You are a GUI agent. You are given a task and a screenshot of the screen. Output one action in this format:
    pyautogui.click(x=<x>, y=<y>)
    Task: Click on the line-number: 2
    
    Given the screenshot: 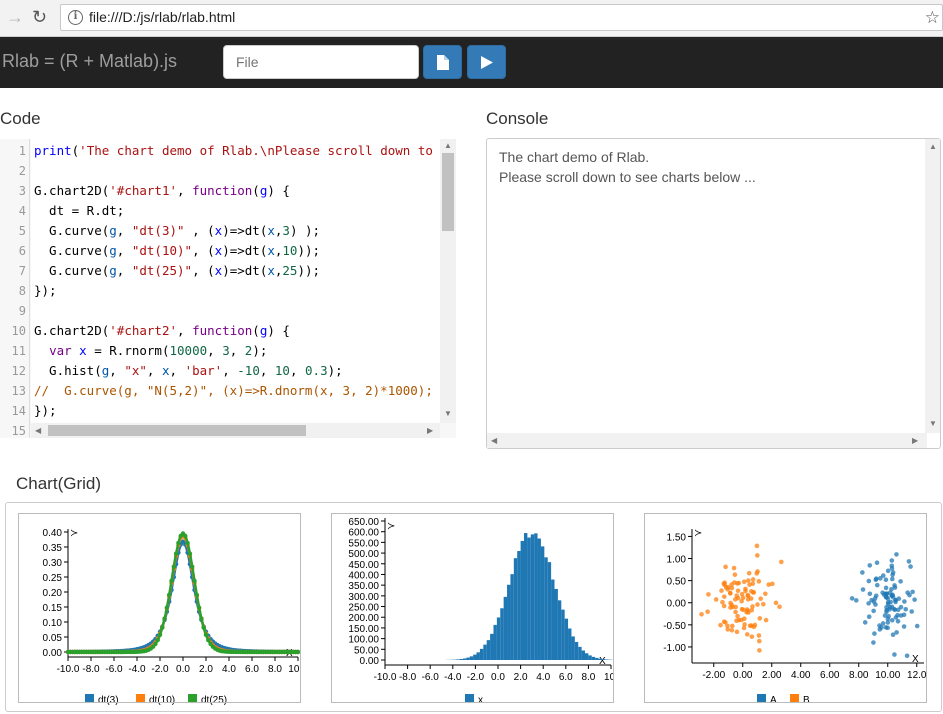 What is the action you would take?
    pyautogui.click(x=13, y=171)
    